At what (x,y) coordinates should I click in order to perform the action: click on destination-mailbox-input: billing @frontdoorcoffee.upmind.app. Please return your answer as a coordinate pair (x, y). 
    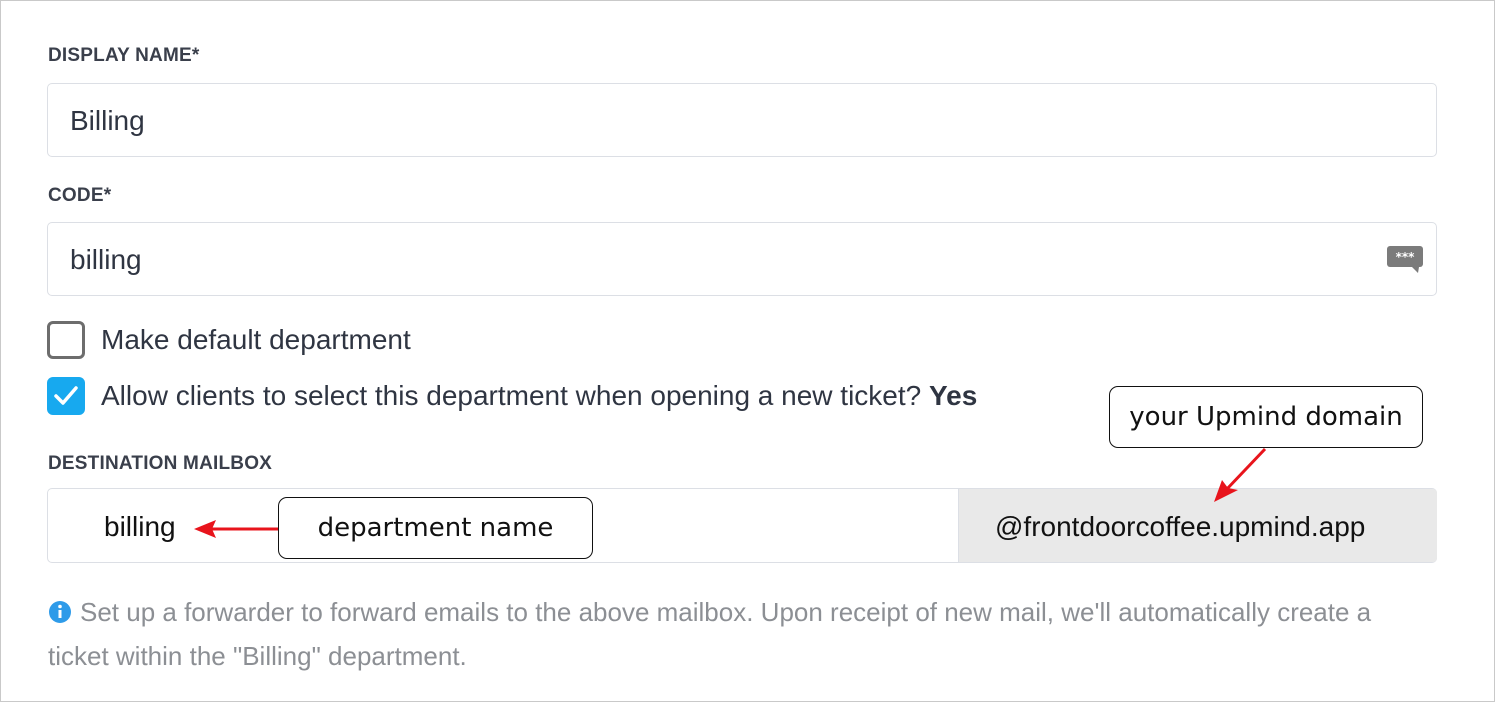
    Looking at the image, I should click on (742, 525).